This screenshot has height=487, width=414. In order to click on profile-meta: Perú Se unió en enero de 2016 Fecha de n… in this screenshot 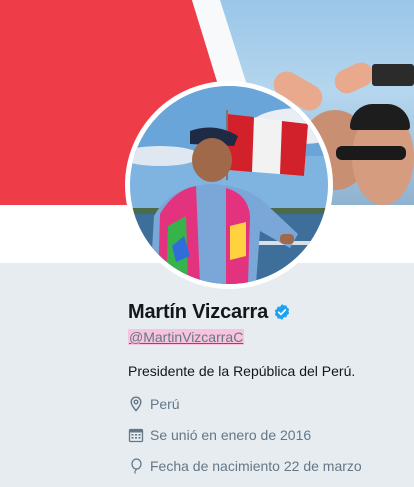, I will do `click(268, 434)`.